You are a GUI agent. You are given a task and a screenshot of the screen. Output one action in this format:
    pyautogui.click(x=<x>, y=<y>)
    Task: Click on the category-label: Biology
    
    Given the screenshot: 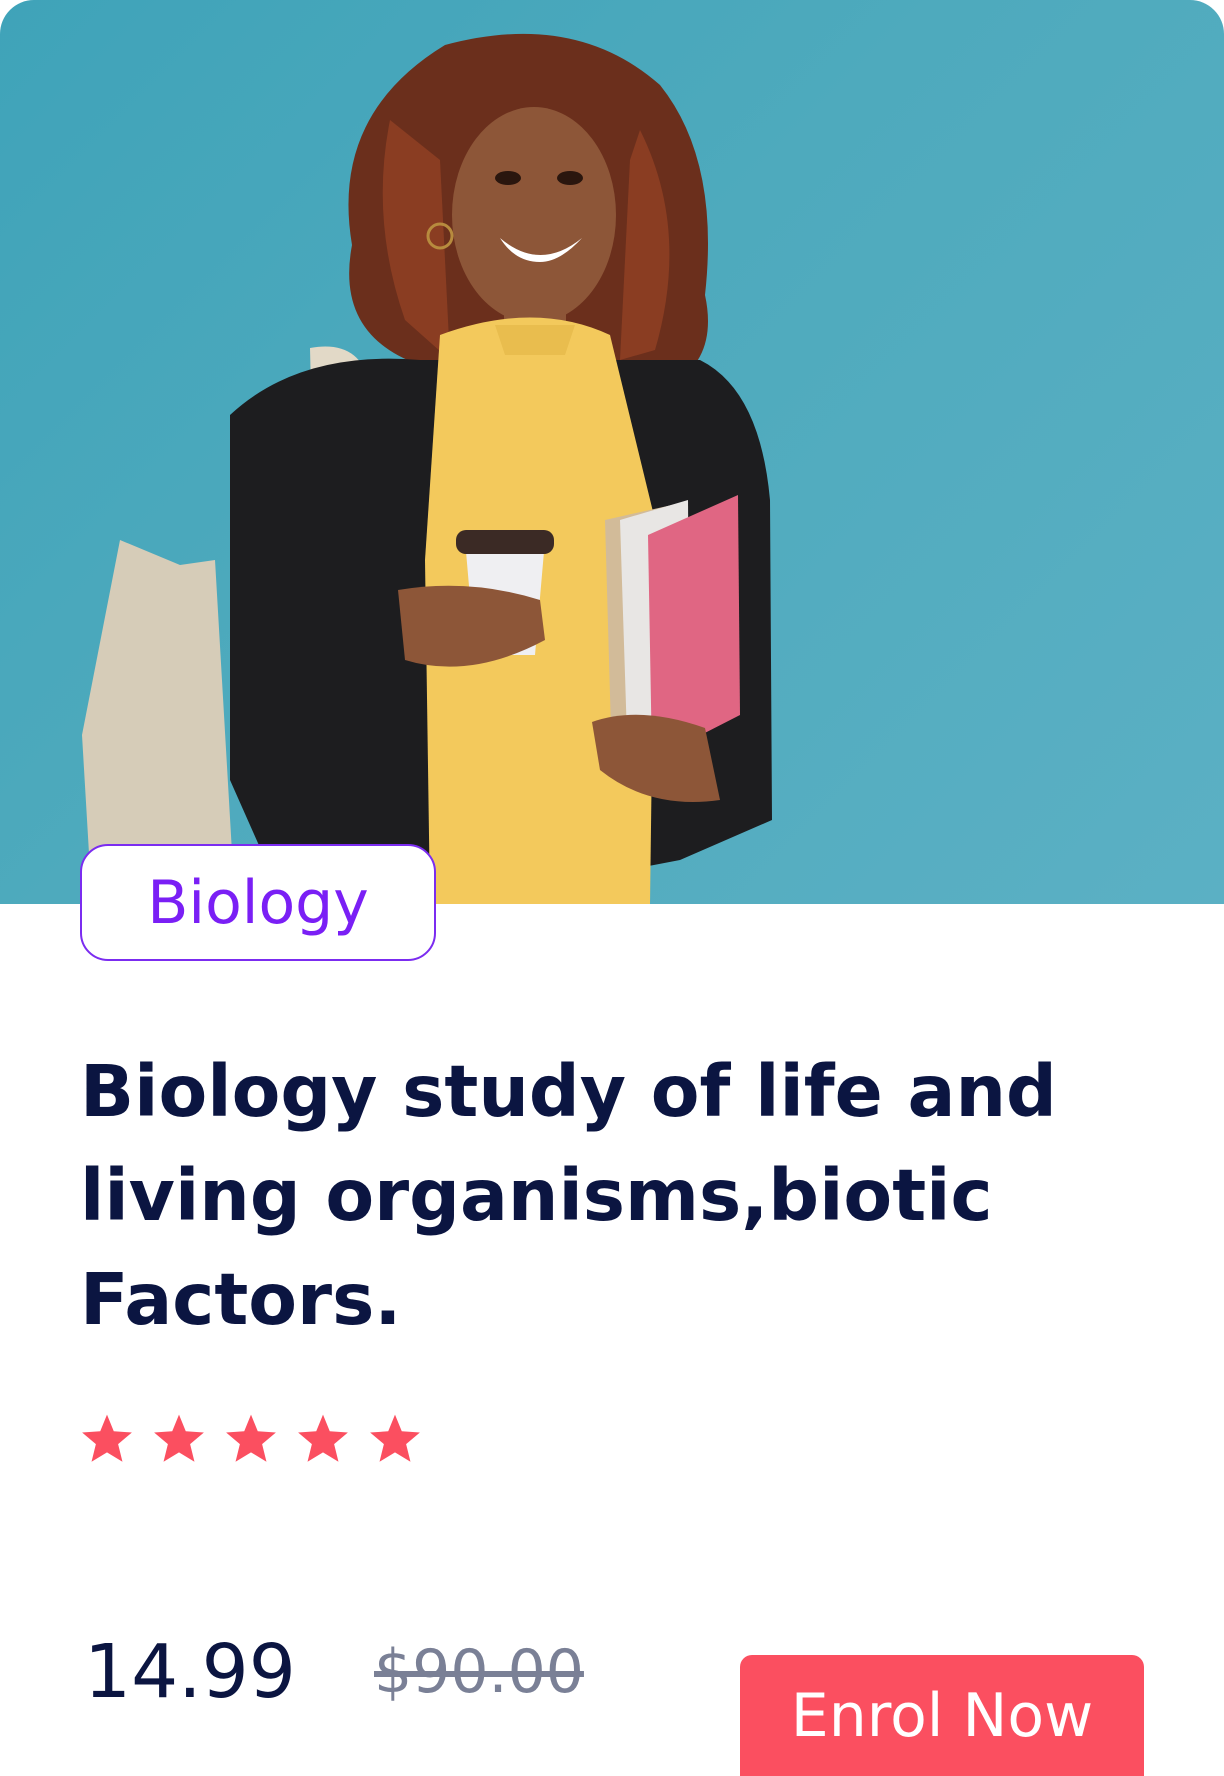 What is the action you would take?
    pyautogui.click(x=258, y=902)
    